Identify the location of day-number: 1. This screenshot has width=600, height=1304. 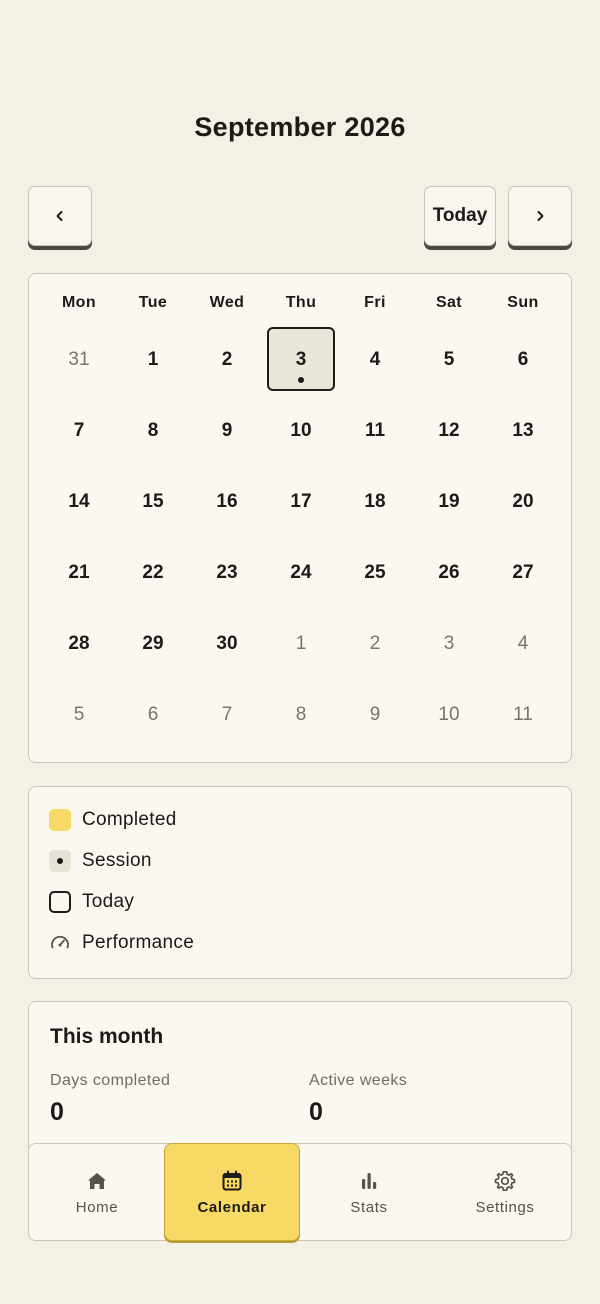
(153, 359).